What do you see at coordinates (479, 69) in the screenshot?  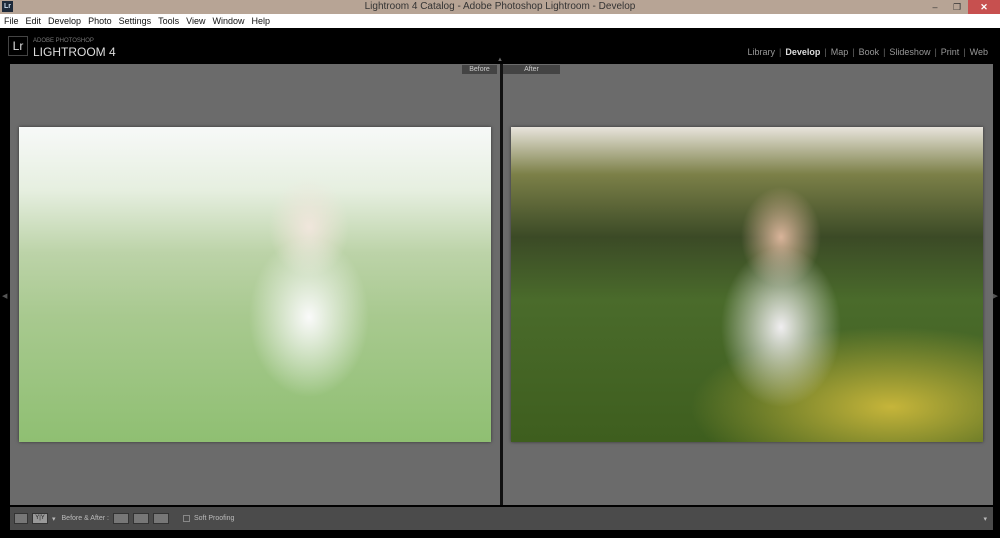 I see `before-label: Before` at bounding box center [479, 69].